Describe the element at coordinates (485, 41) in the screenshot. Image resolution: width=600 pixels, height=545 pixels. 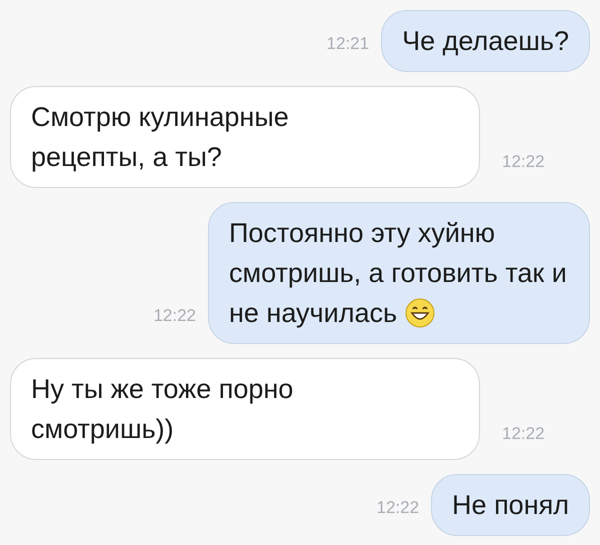
I see `outgoing-message-bubble: Че делаешь?` at that location.